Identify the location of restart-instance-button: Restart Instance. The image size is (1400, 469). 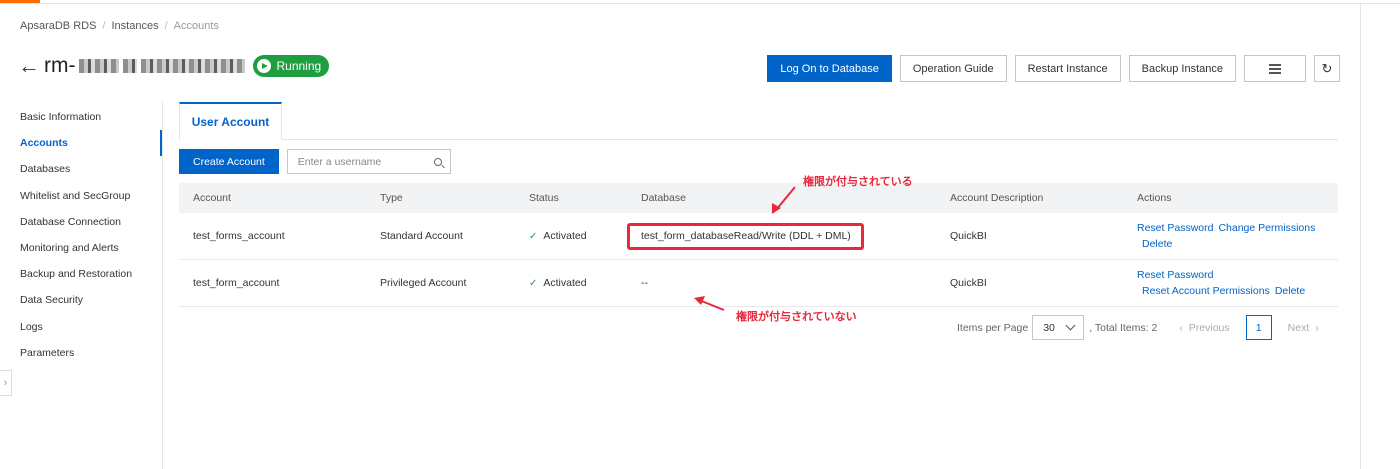
(1067, 68).